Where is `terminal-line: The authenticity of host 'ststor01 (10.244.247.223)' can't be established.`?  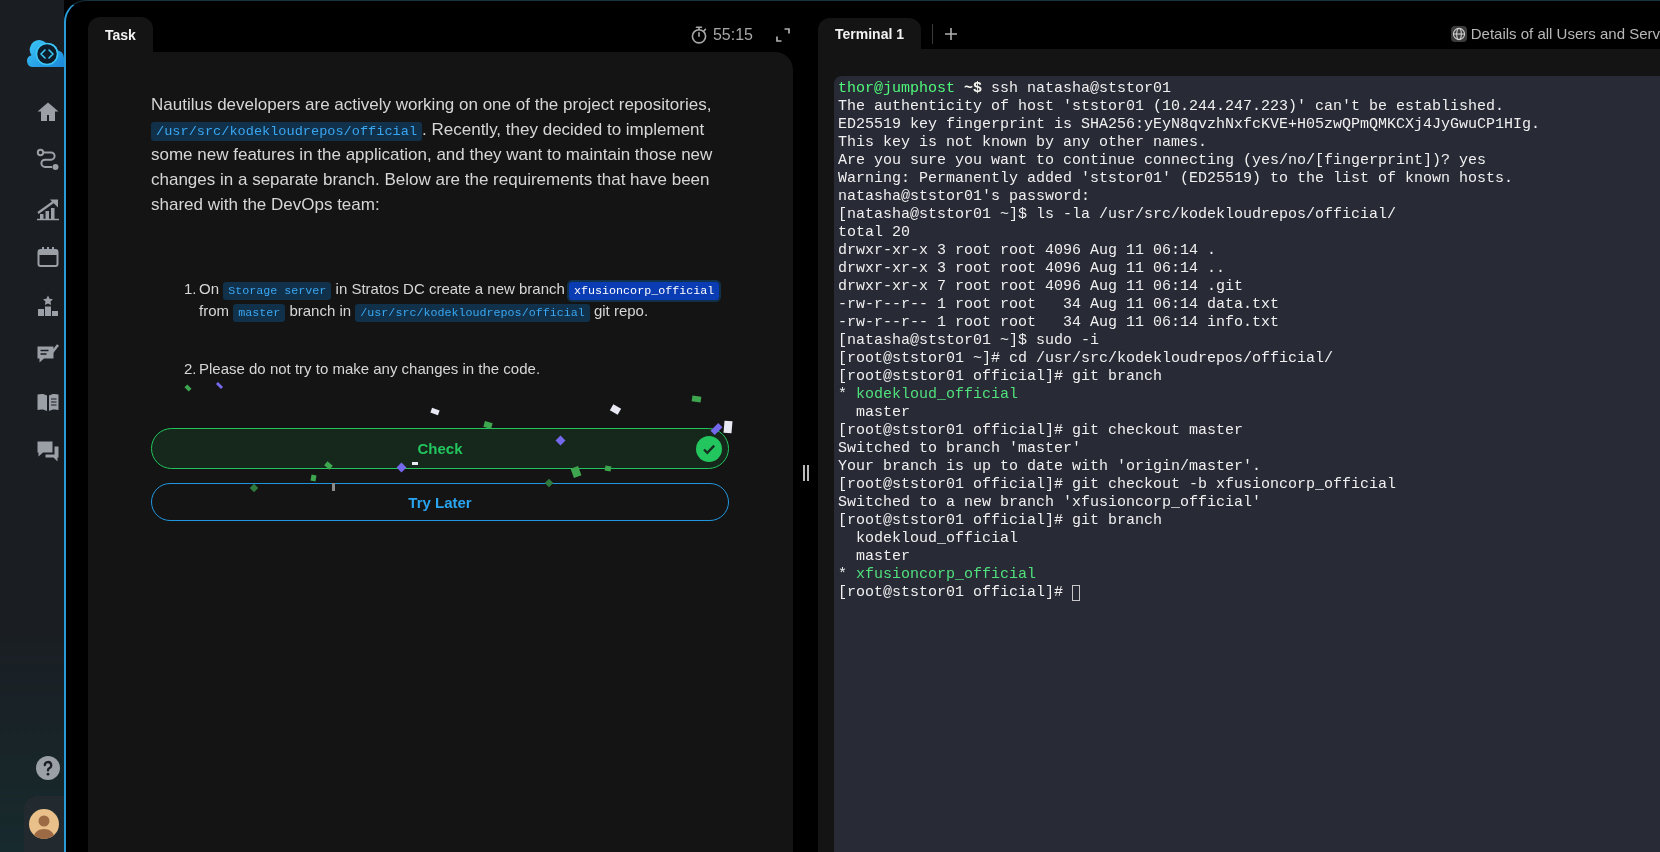 terminal-line: The authenticity of host 'ststor01 (10.244.247.223)' can't be established. is located at coordinates (1171, 107).